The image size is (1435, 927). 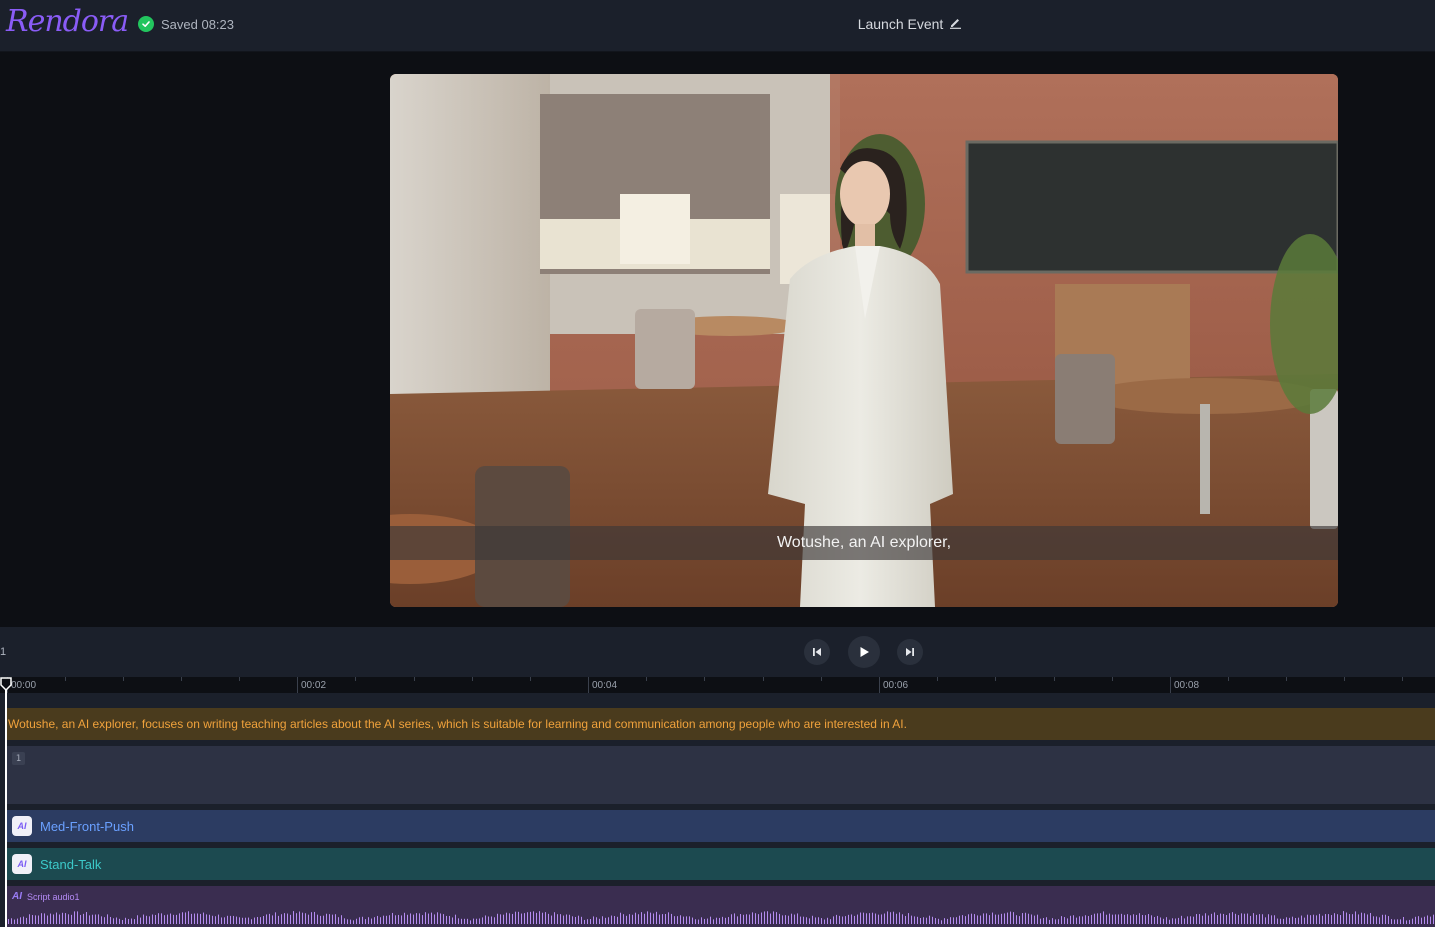 I want to click on top-bar: Rendora Saved 08:23 Launch Event, so click(x=717, y=26).